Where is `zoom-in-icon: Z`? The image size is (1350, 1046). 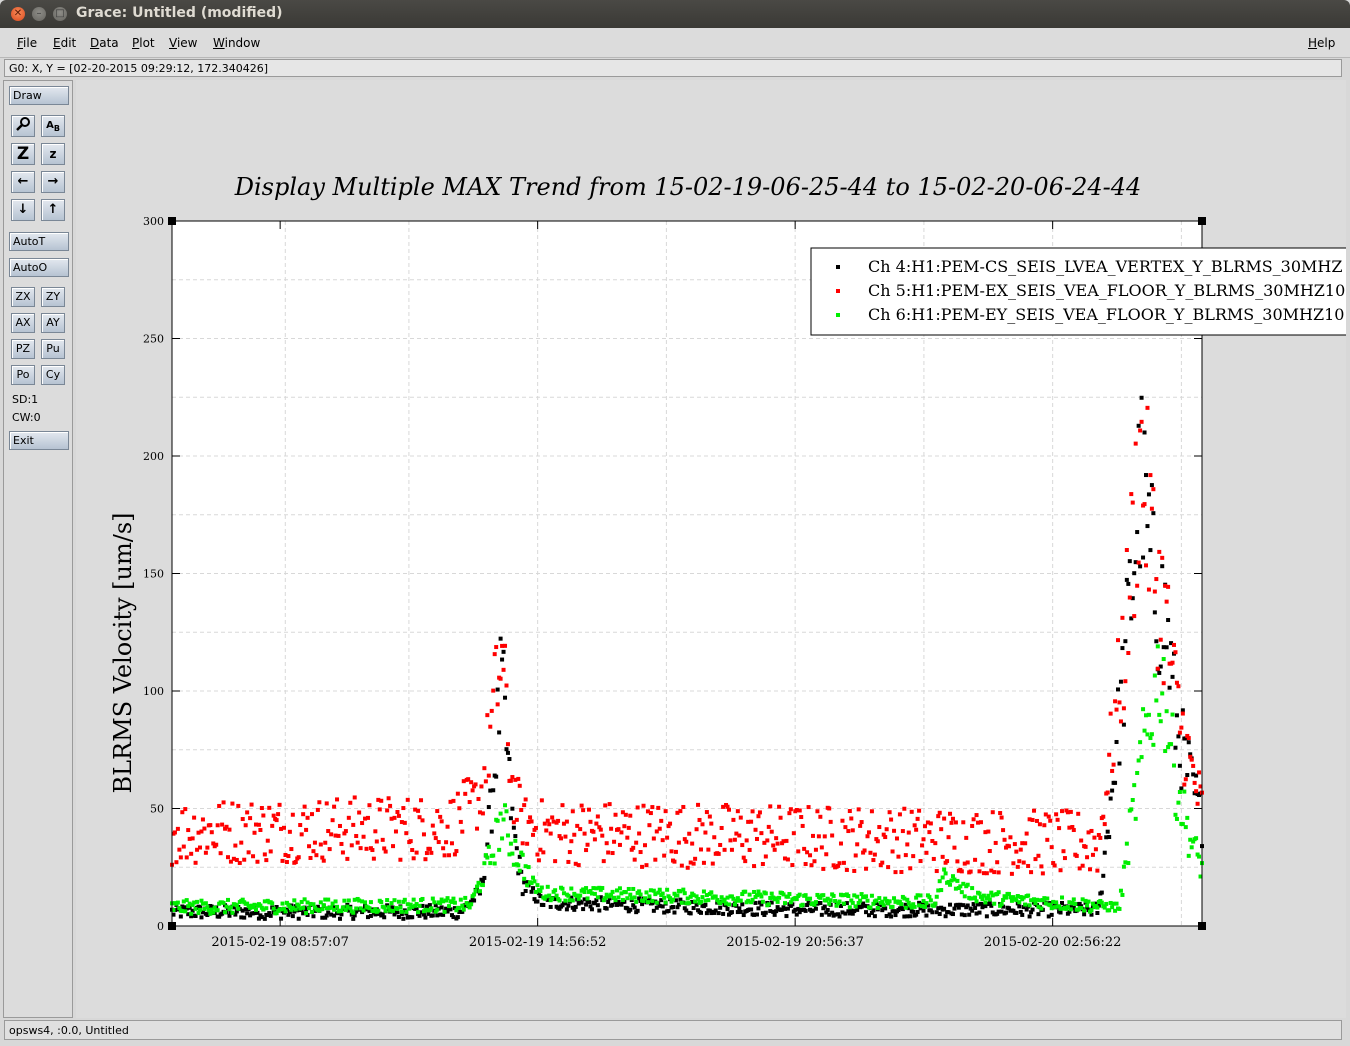 zoom-in-icon: Z is located at coordinates (23, 154).